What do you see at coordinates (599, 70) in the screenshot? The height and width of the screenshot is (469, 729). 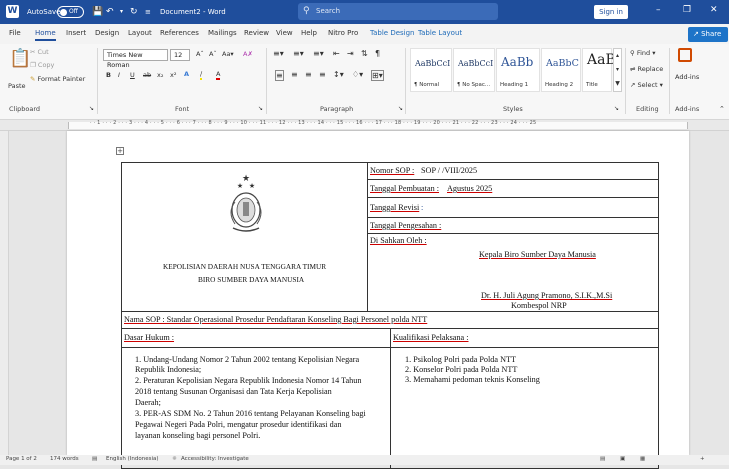 I see `style-title: AaB Title` at bounding box center [599, 70].